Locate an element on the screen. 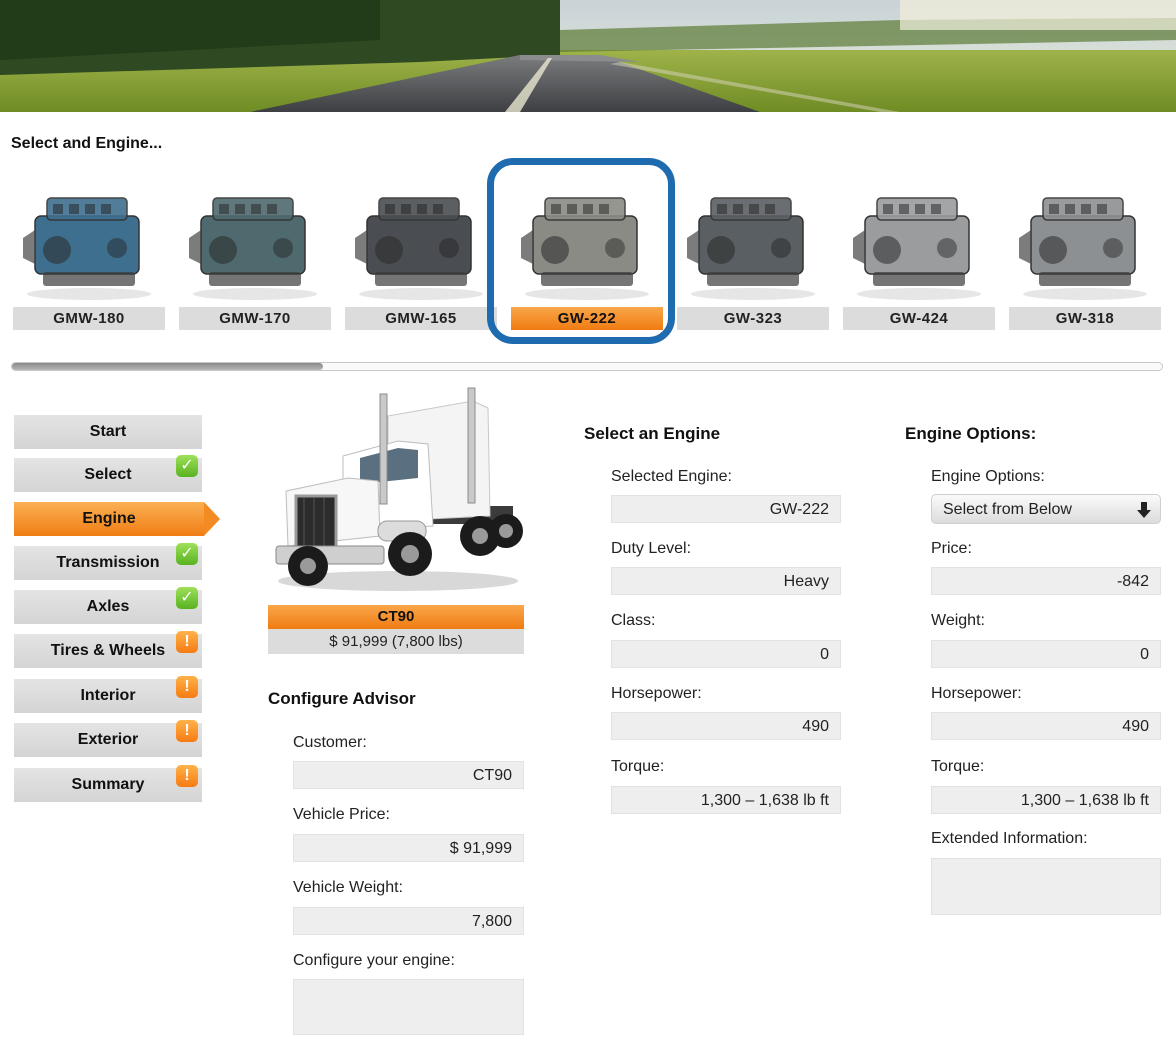 The height and width of the screenshot is (1055, 1176). engine-card-label: GMW-180 is located at coordinates (89, 318).